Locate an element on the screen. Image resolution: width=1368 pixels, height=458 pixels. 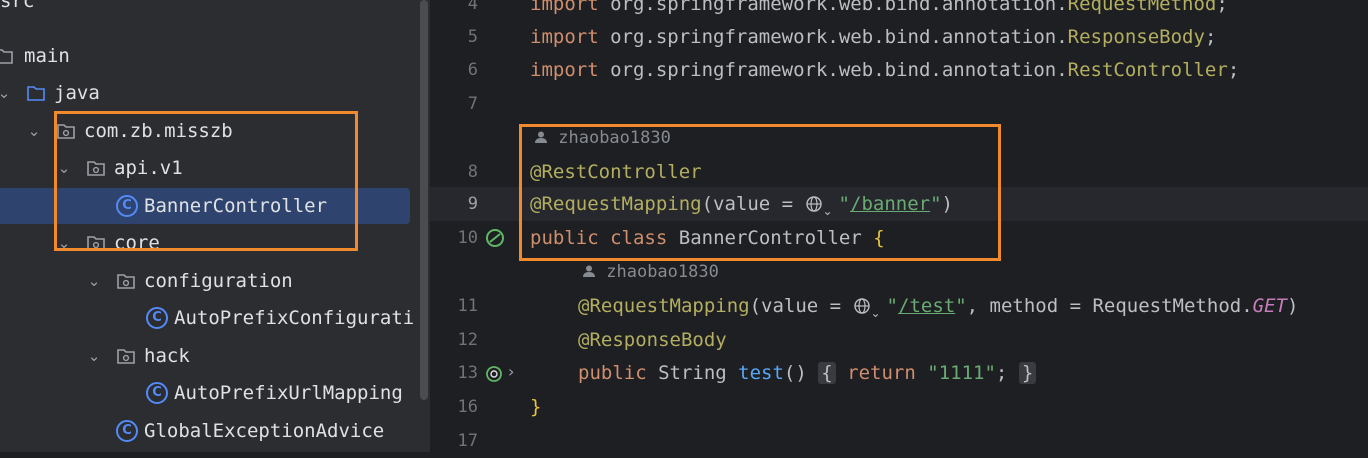
tree-item-label: AutoPrefixConfigurati is located at coordinates (294, 318).